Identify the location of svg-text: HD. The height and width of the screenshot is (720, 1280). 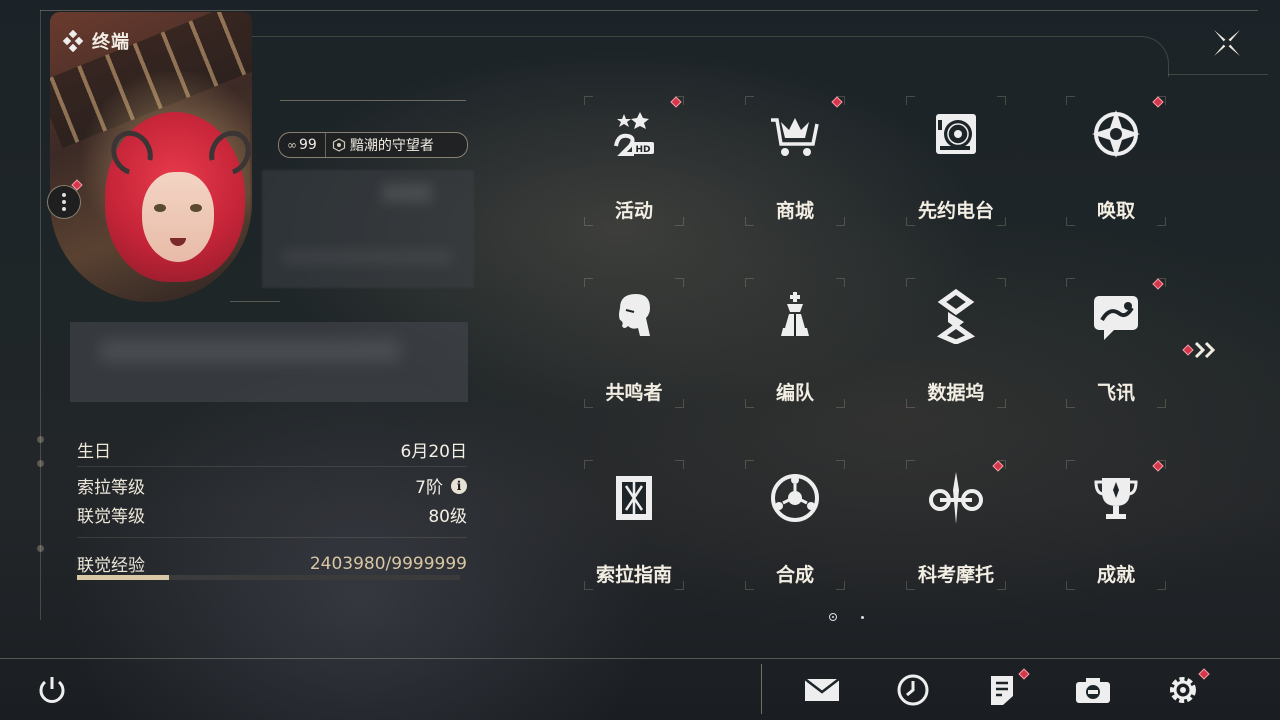
(642, 150).